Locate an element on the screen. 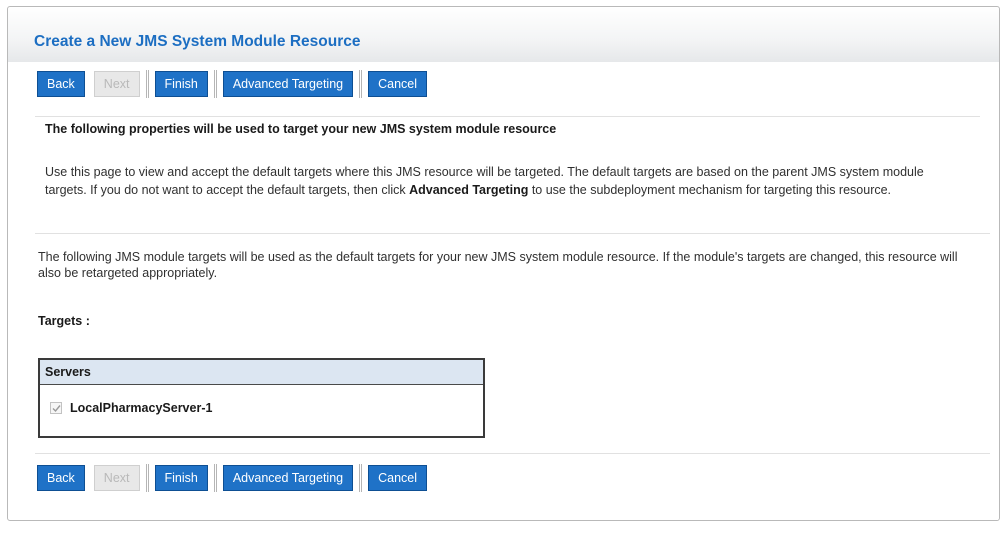  servers-column-header: Servers is located at coordinates (261, 372).